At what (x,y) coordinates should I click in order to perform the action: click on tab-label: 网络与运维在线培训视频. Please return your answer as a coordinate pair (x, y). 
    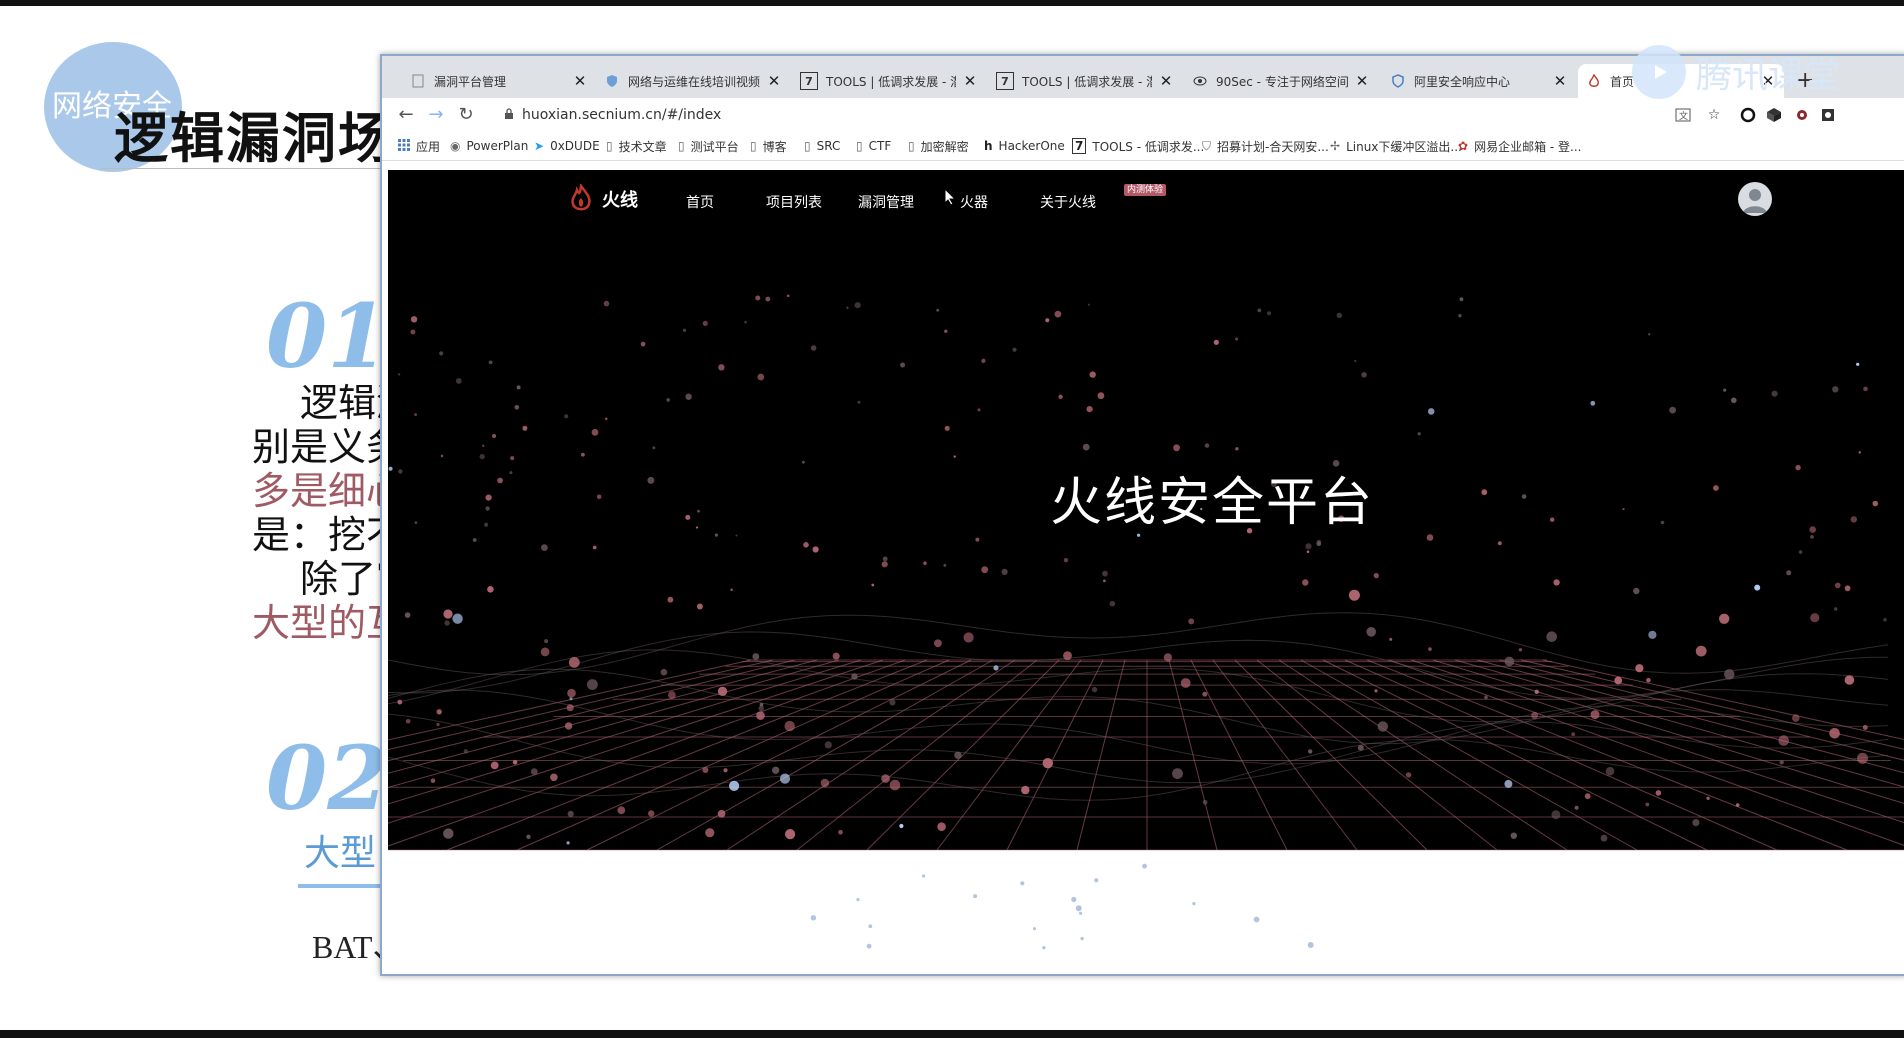
    Looking at the image, I should click on (694, 81).